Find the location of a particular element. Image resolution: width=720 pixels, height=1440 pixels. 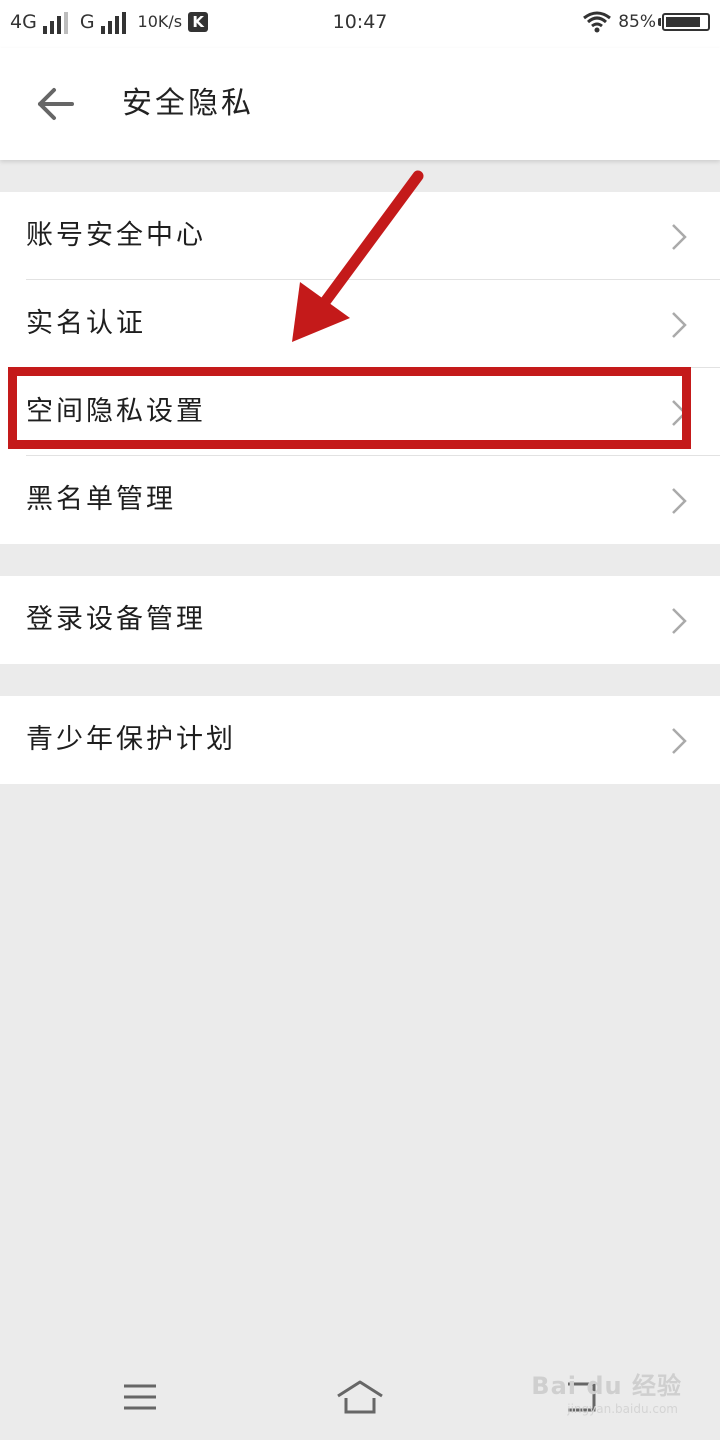

home-icon is located at coordinates (360, 1397).